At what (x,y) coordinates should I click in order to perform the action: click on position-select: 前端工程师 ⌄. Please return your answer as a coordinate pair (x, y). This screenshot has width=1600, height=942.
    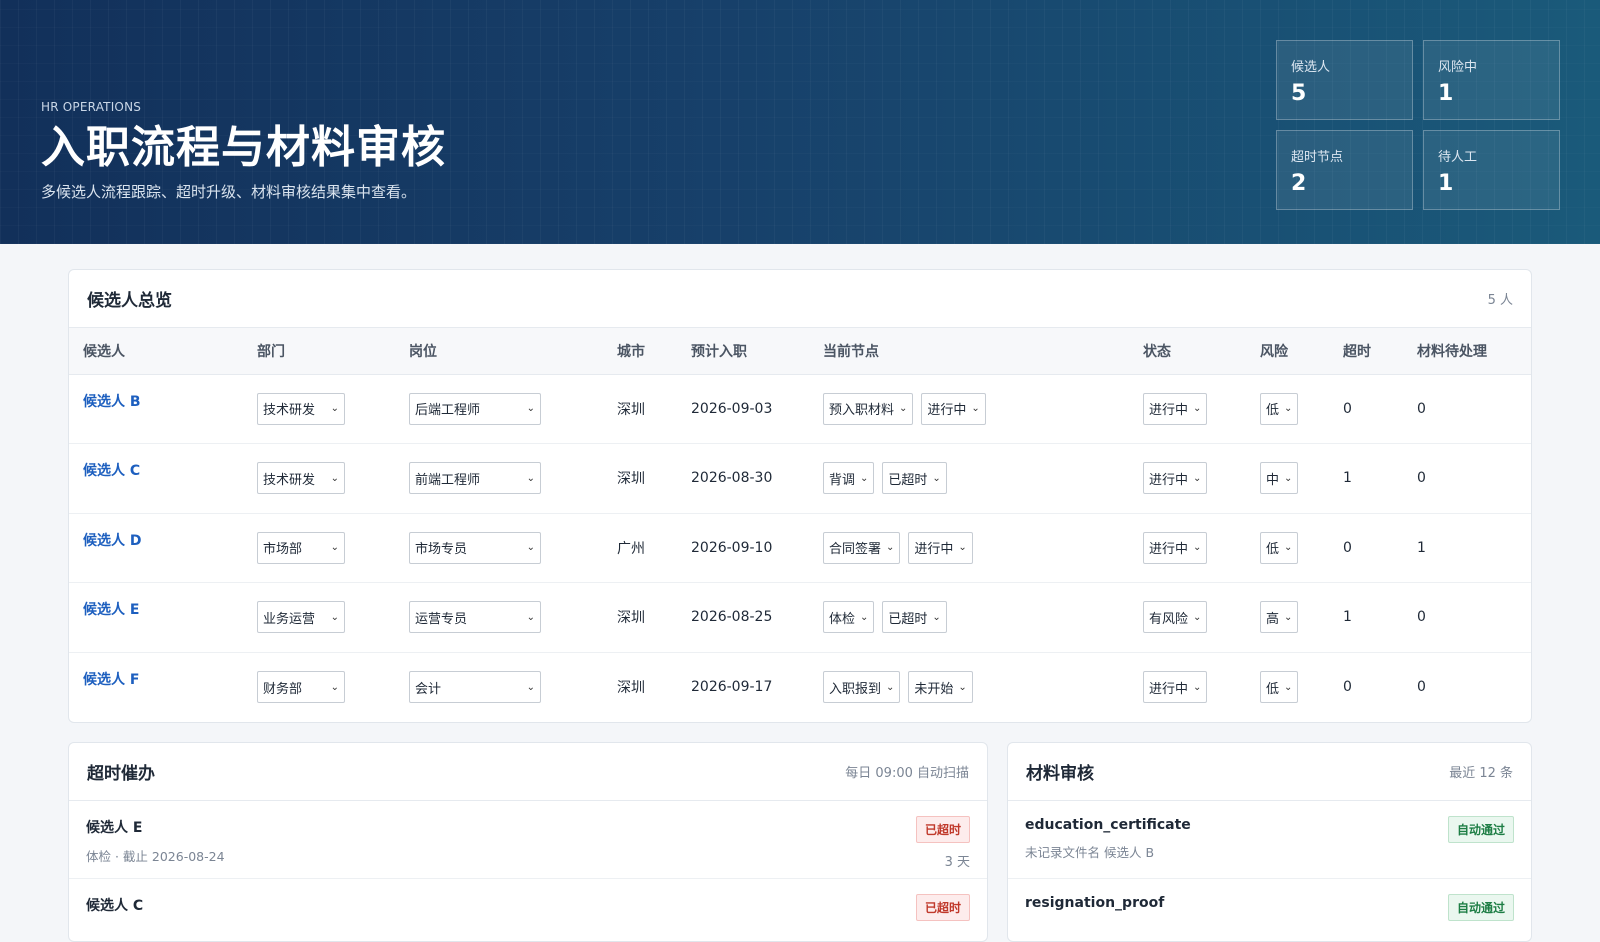
    Looking at the image, I should click on (475, 478).